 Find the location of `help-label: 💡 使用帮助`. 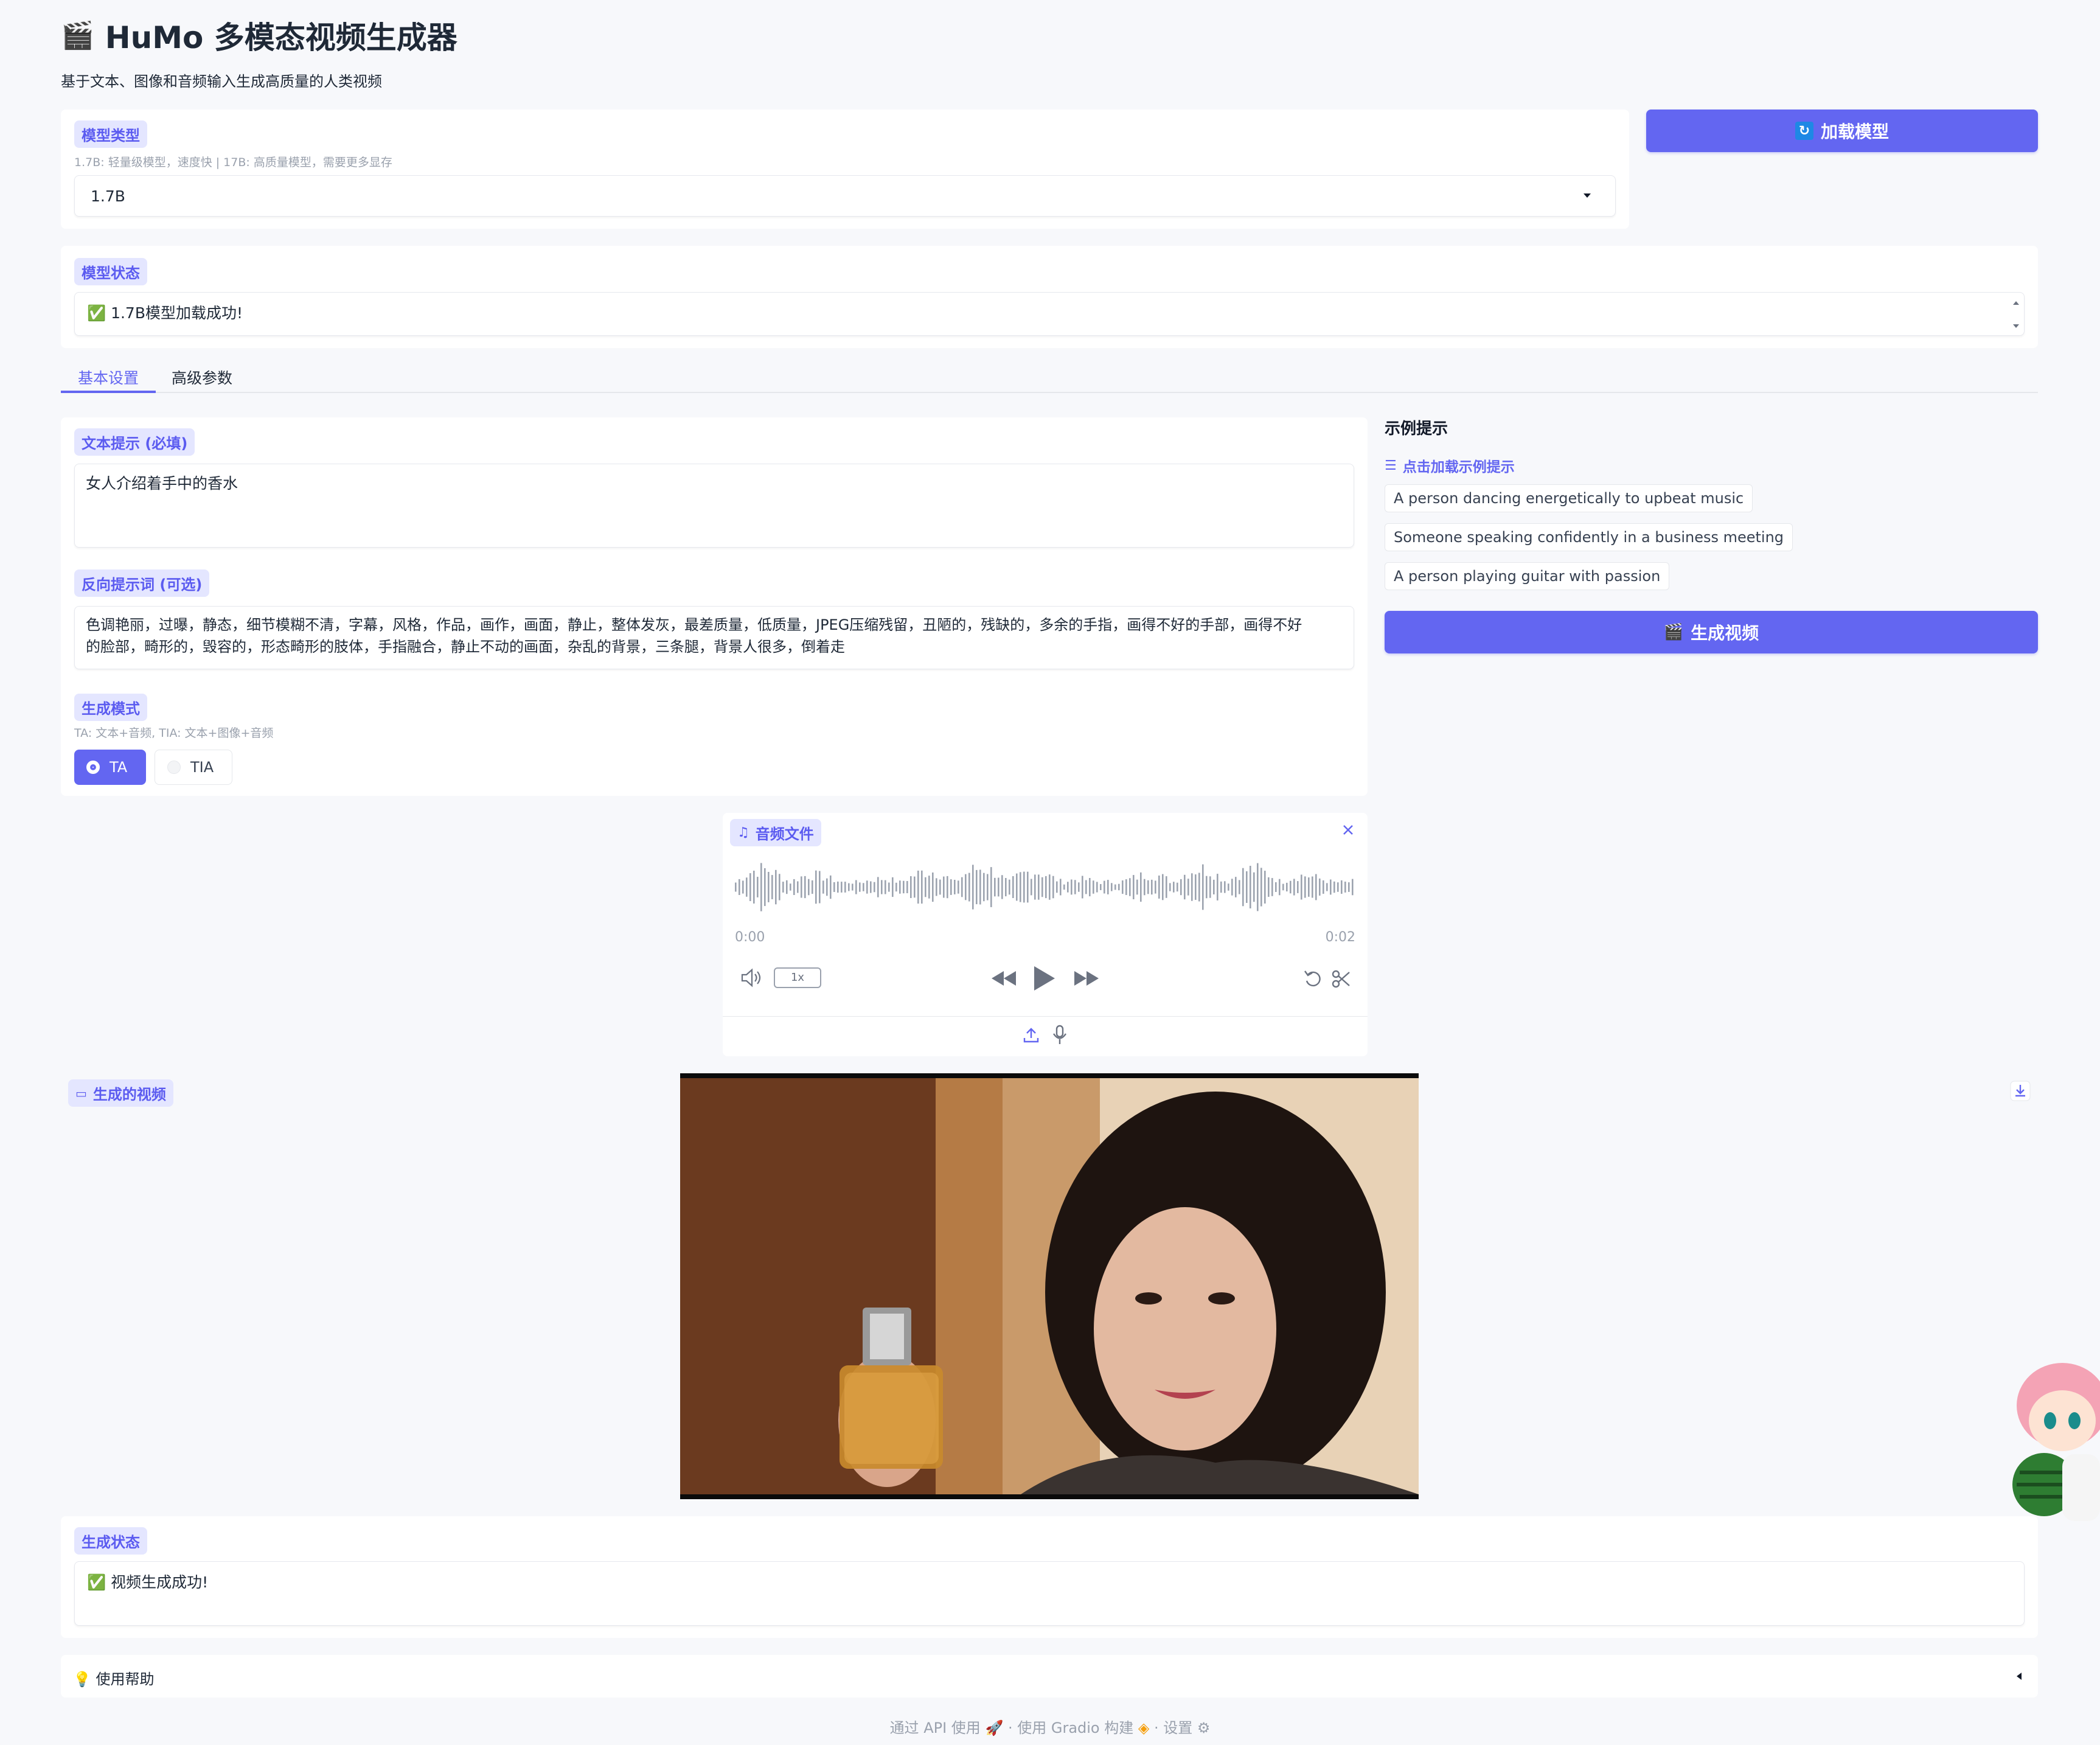

help-label: 💡 使用帮助 is located at coordinates (114, 1680).